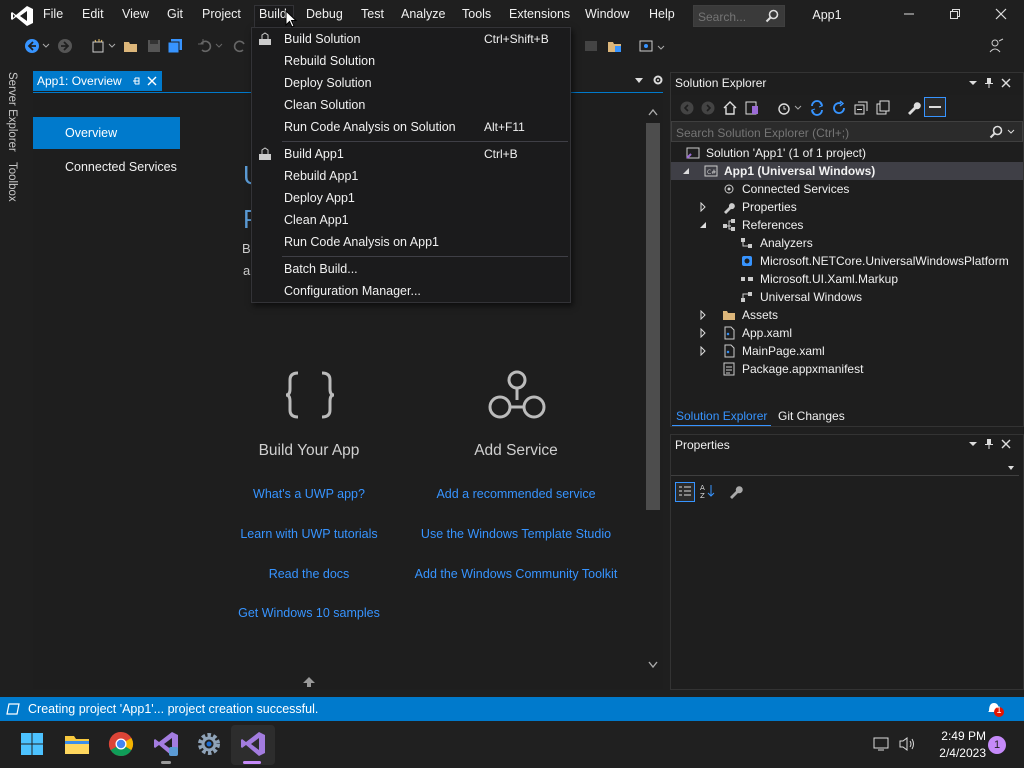 The image size is (1024, 768). I want to click on expanded-arrow-icon, so click(703, 225).